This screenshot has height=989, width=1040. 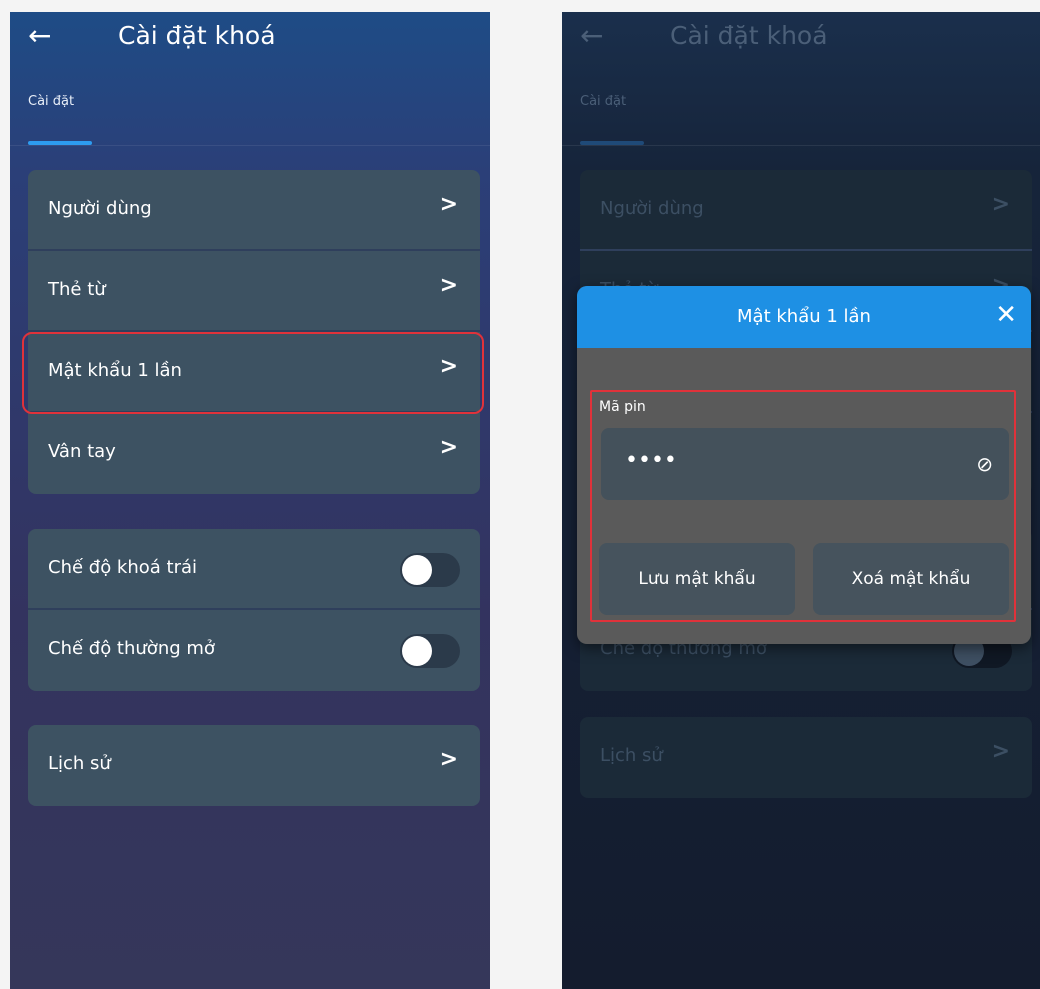 I want to click on toggle-group: Chế độ khoá trái Chế độ thường mở, so click(x=254, y=610).